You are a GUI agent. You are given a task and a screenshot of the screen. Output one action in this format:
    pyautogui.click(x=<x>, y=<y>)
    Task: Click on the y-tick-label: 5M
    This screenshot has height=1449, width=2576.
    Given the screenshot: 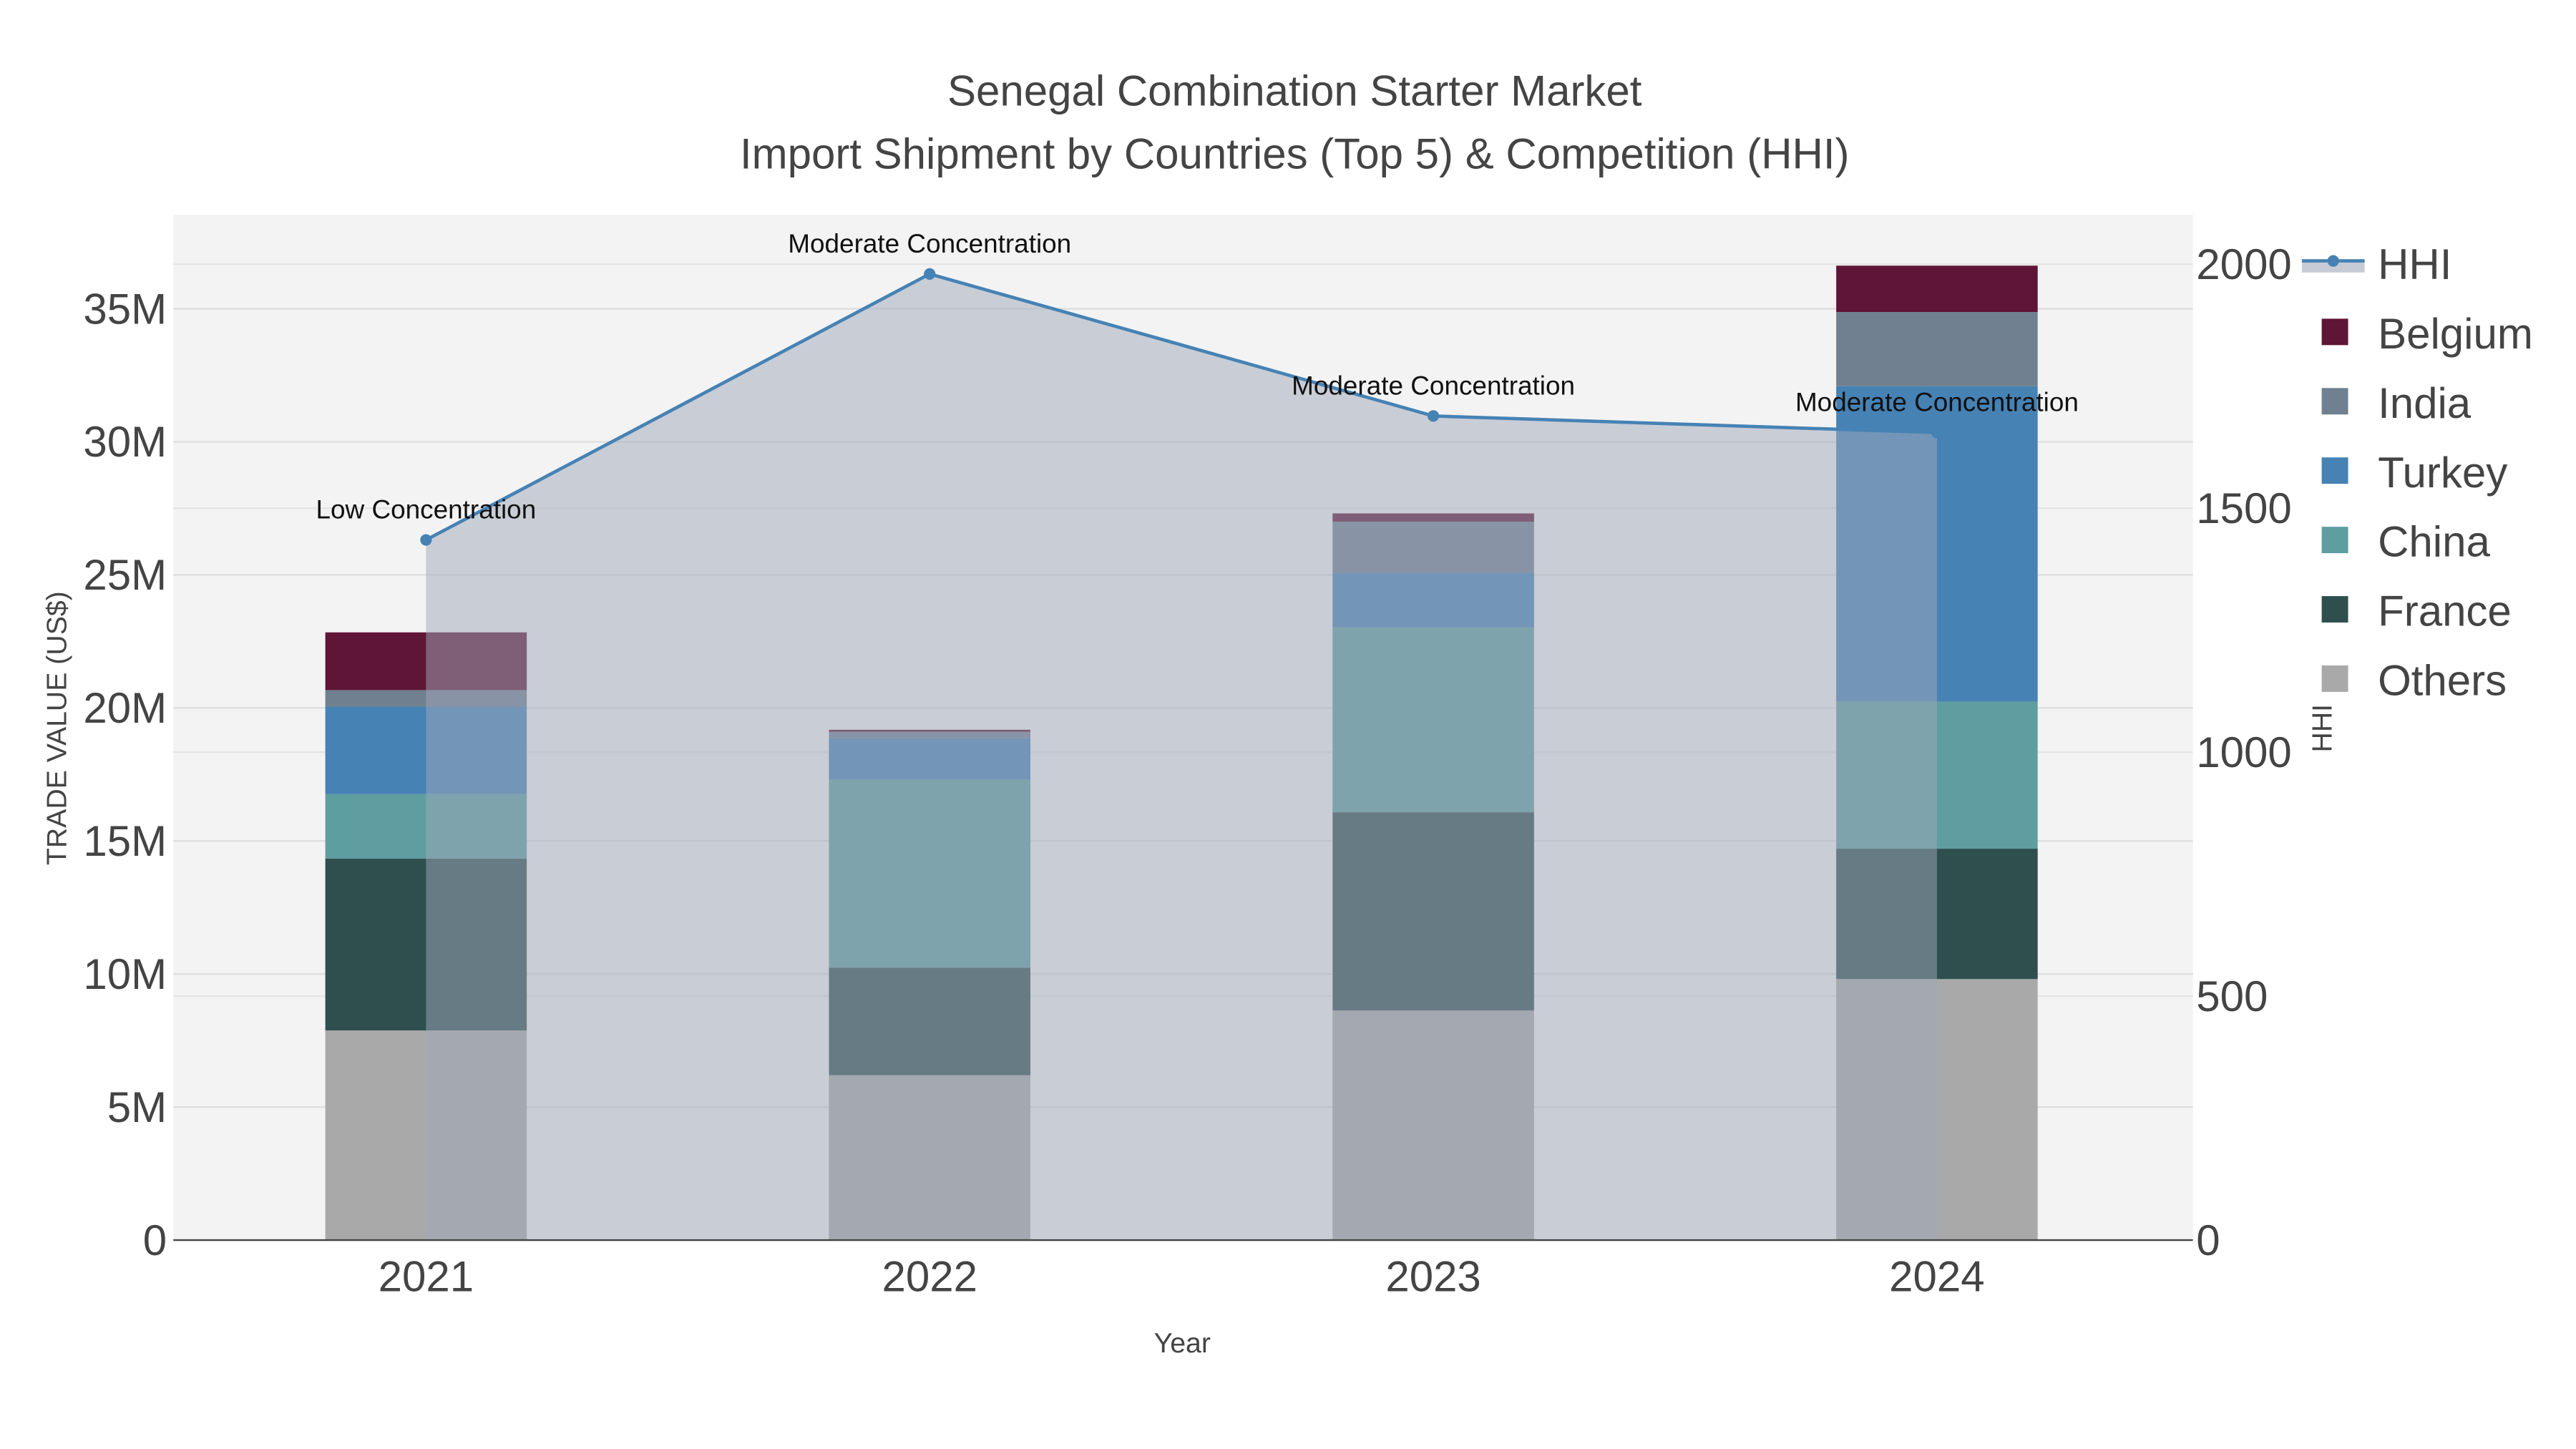 What is the action you would take?
    pyautogui.click(x=137, y=1107)
    